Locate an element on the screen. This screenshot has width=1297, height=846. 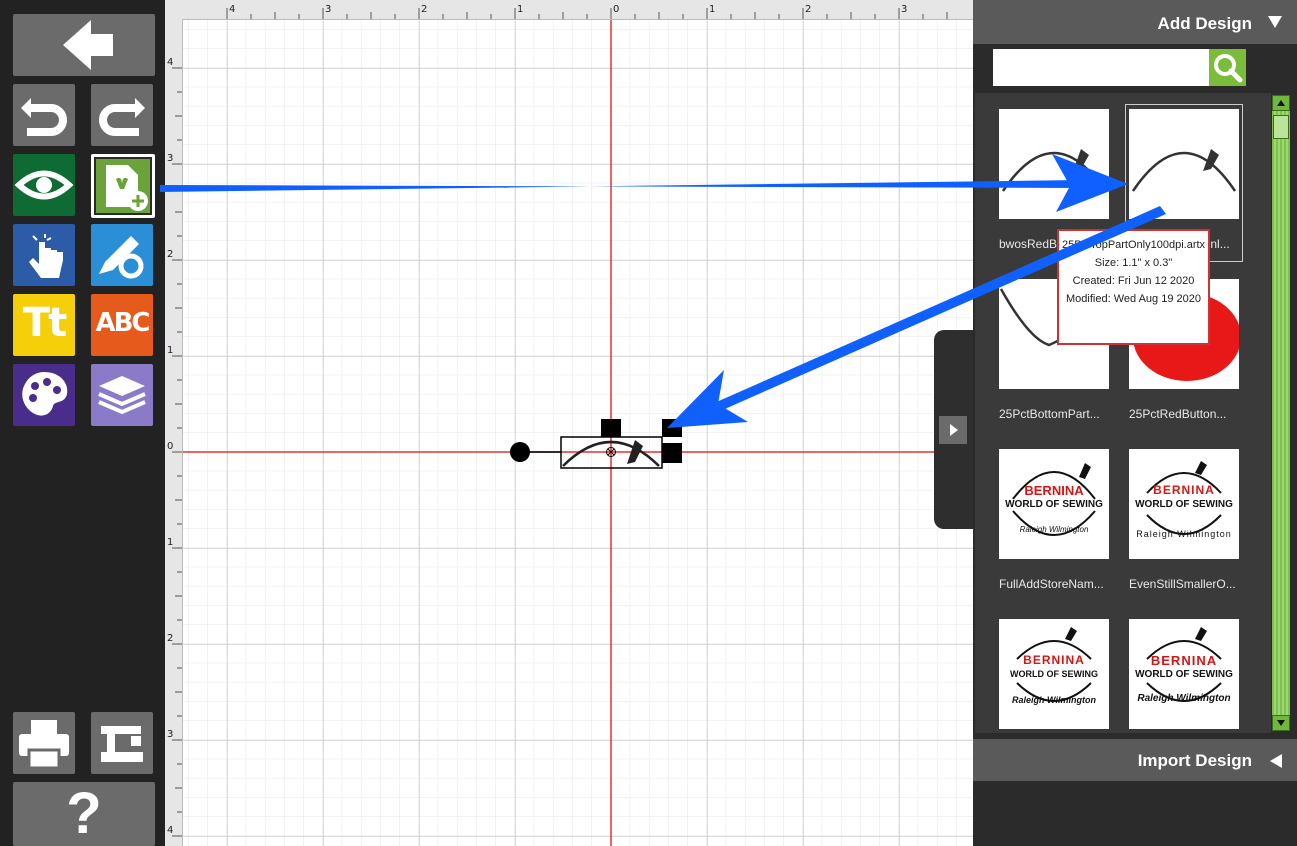
monogram-icon: ABC is located at coordinates (122, 323).